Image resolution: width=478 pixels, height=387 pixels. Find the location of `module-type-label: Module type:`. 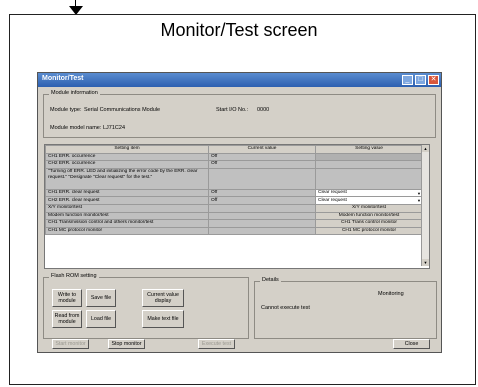

module-type-label: Module type: is located at coordinates (66, 110).